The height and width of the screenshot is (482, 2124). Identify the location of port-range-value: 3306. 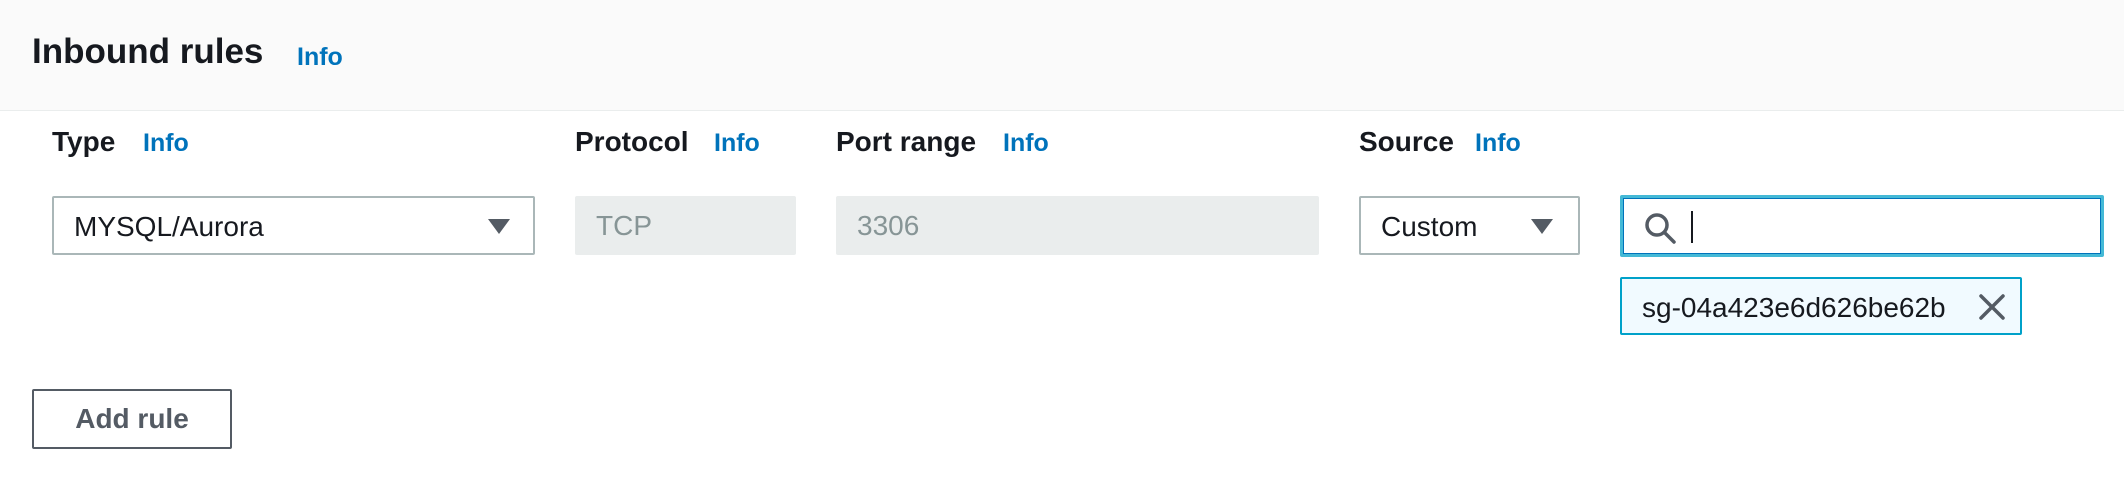
(888, 225).